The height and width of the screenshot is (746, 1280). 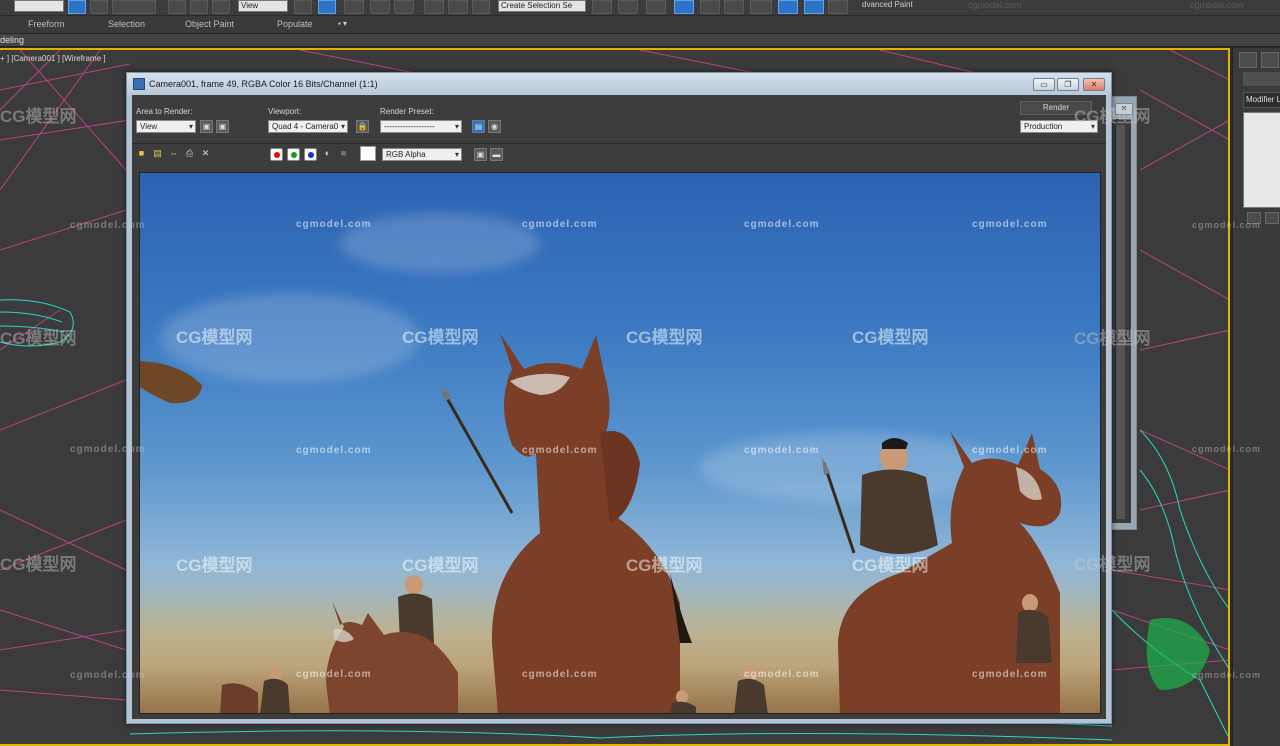 What do you see at coordinates (496, 154) in the screenshot?
I see `toggle-ui-icon: ▬` at bounding box center [496, 154].